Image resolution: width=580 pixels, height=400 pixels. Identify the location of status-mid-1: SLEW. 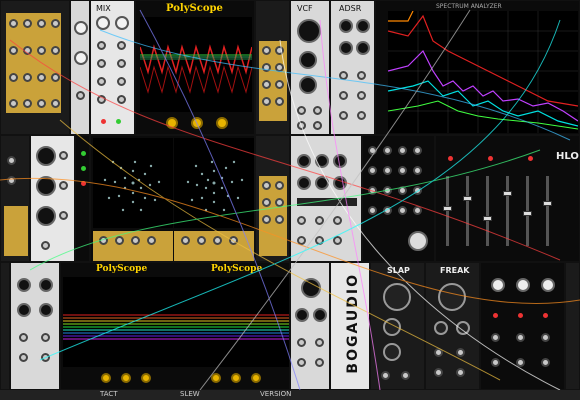
(190, 394).